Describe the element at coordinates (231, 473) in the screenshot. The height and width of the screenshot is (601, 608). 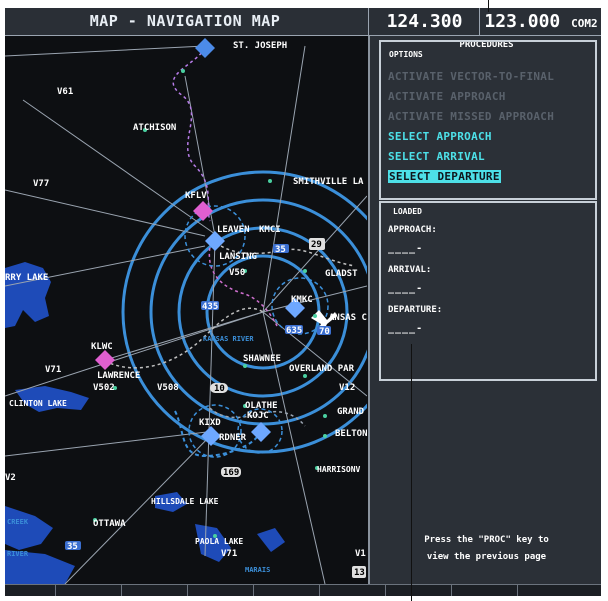
I see `shield-169: 169` at that location.